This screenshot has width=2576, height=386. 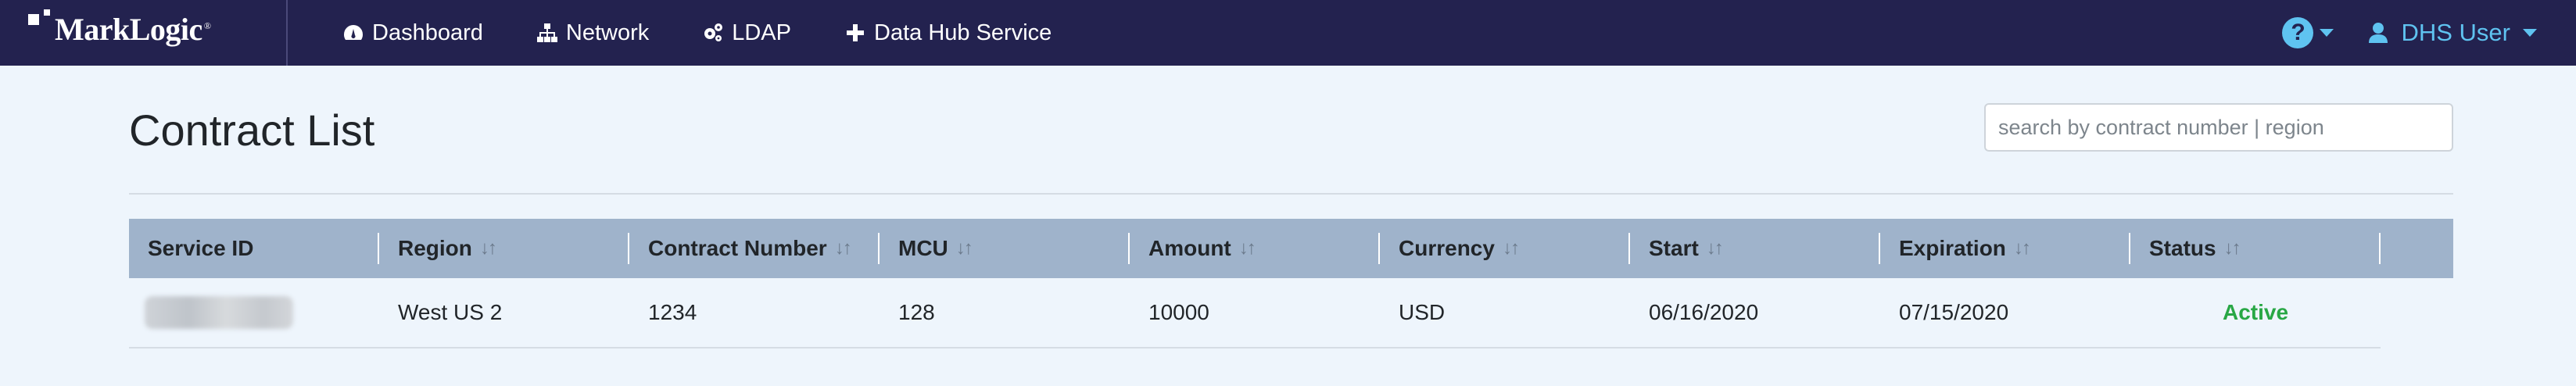 I want to click on plus-icon, so click(x=855, y=32).